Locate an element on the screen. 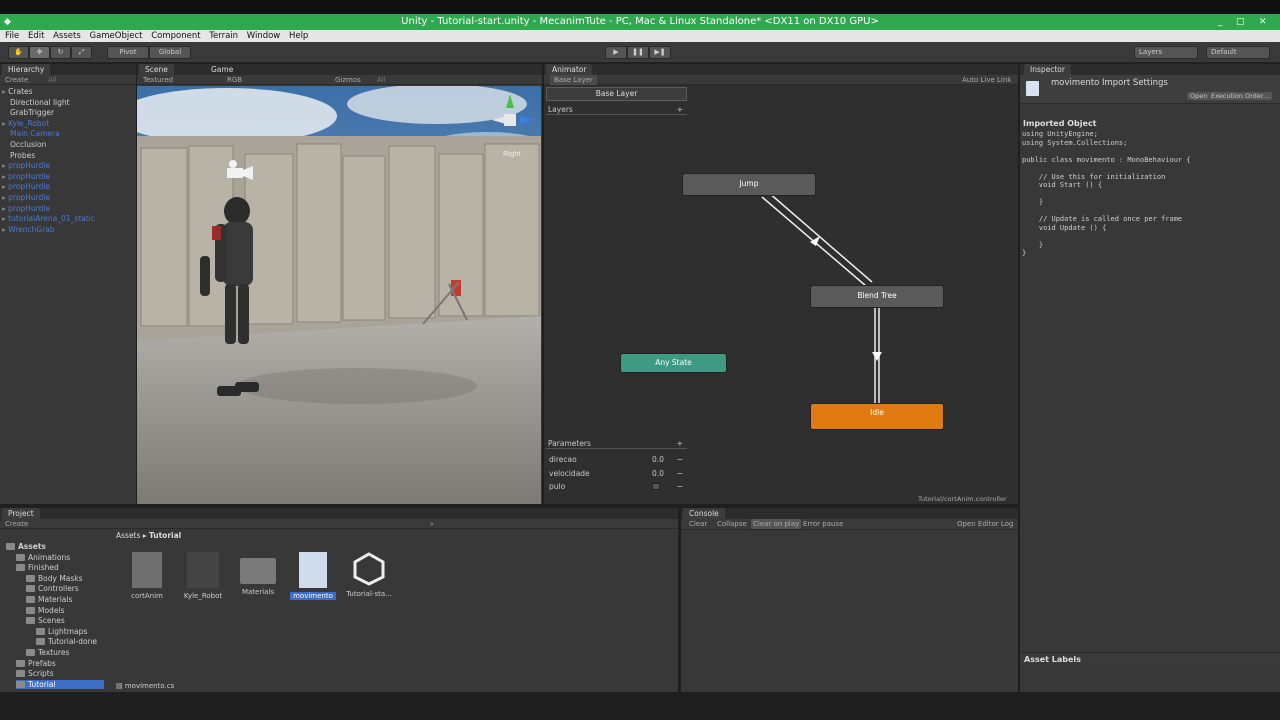 The height and width of the screenshot is (720, 1280). menu-component: Component is located at coordinates (175, 36).